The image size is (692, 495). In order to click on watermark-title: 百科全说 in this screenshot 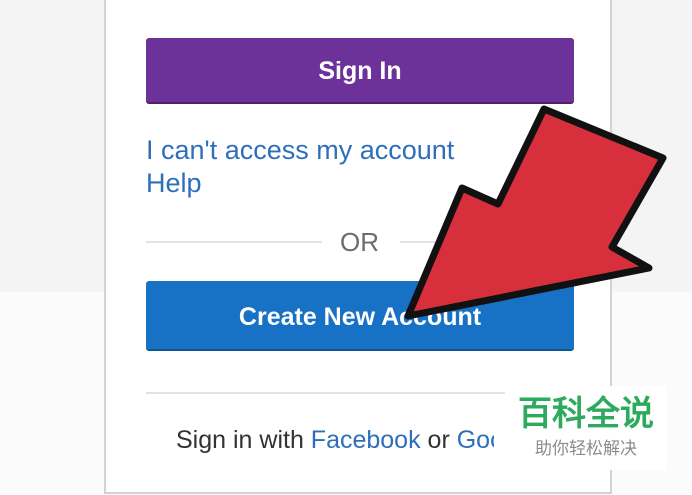, I will do `click(586, 414)`.